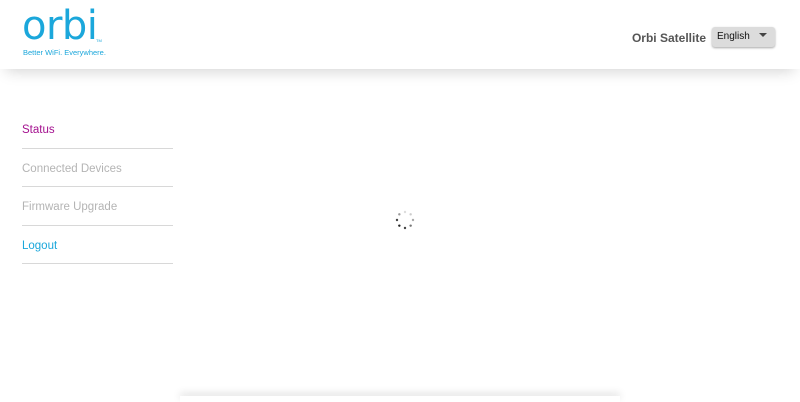 The width and height of the screenshot is (800, 402). I want to click on sidebar-item-status: Status, so click(97, 129).